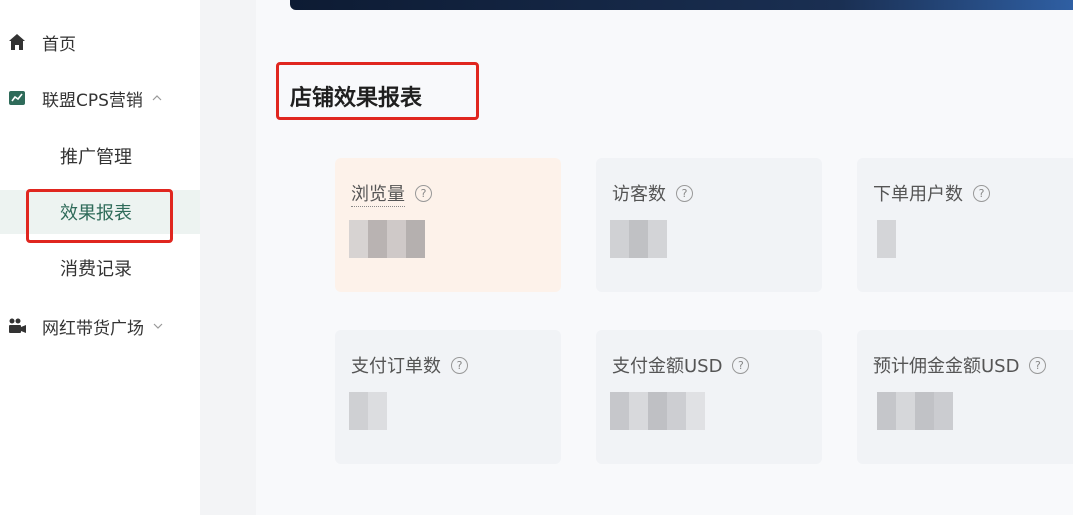 This screenshot has height=515, width=1073. I want to click on metric-card-visitors: 访客数 ?, so click(709, 225).